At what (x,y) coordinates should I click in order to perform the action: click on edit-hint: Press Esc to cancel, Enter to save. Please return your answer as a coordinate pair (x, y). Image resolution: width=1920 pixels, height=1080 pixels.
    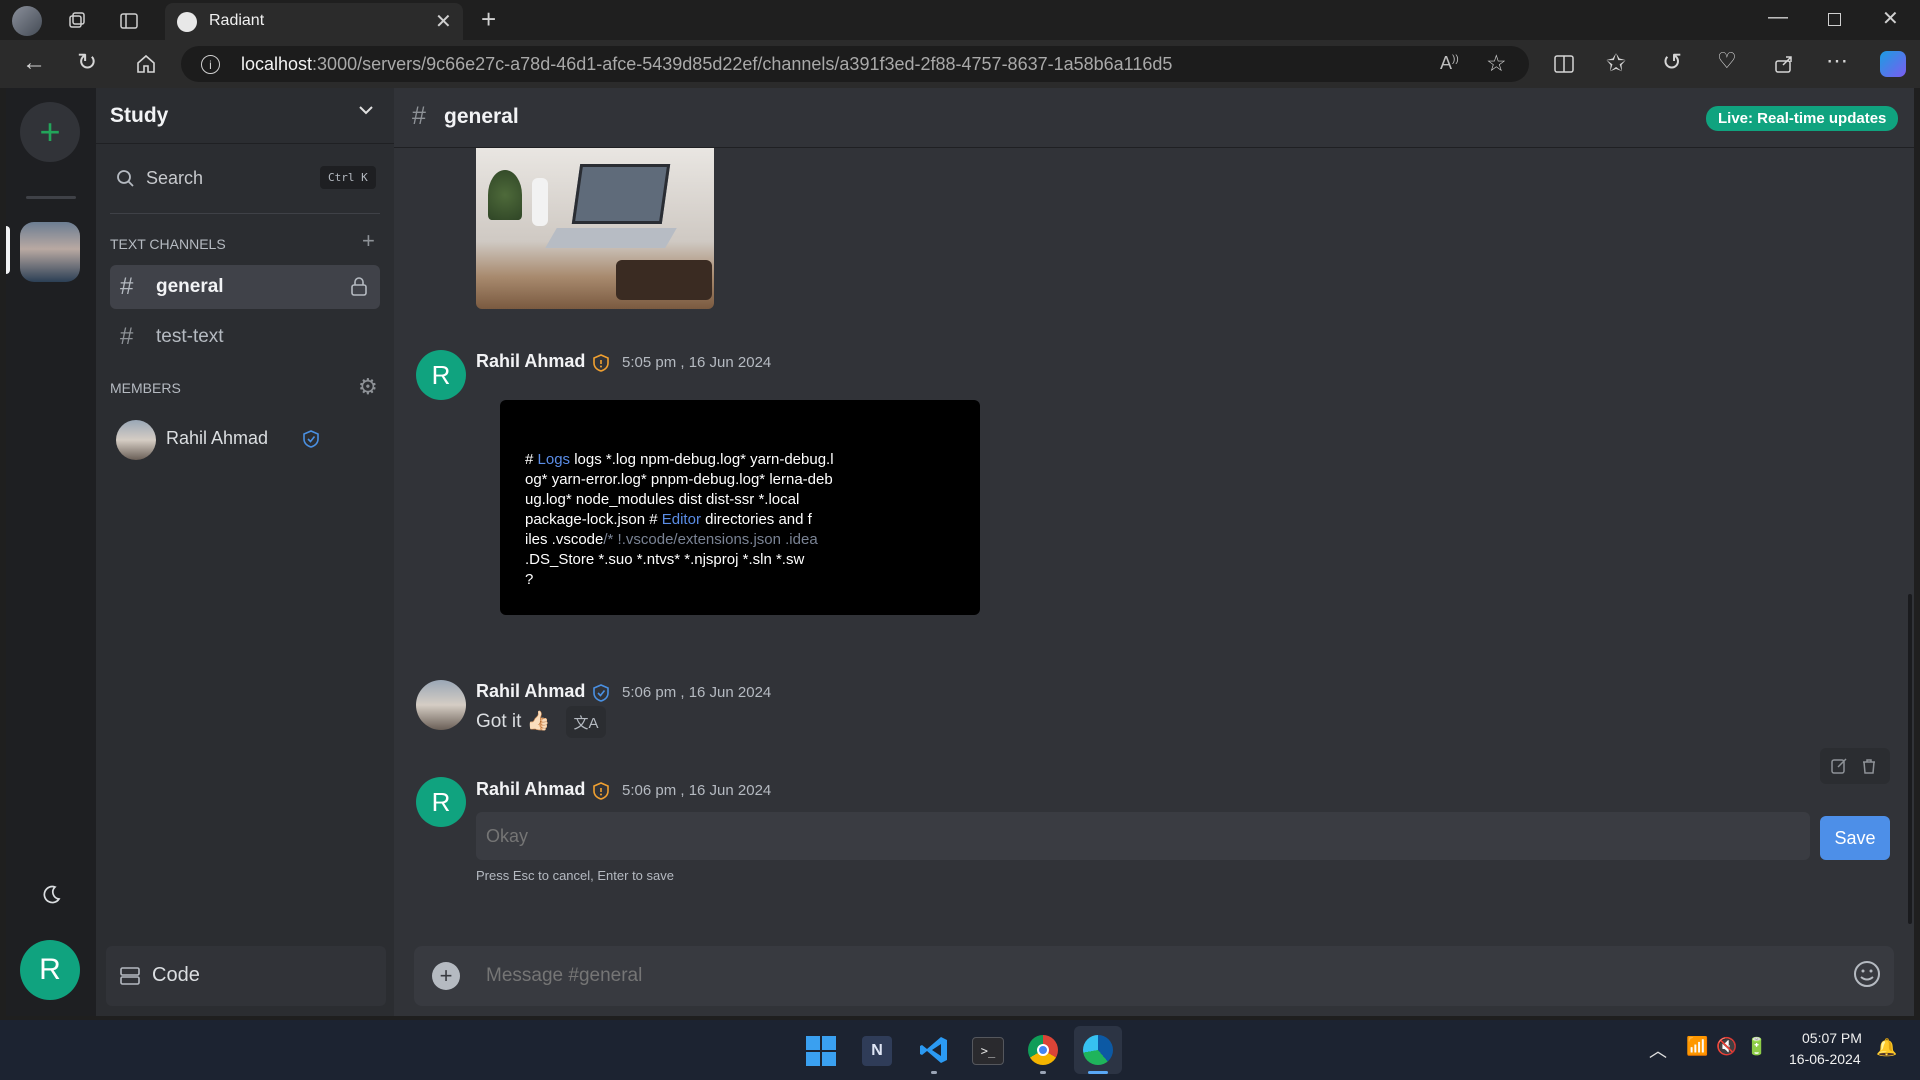
    Looking at the image, I should click on (575, 875).